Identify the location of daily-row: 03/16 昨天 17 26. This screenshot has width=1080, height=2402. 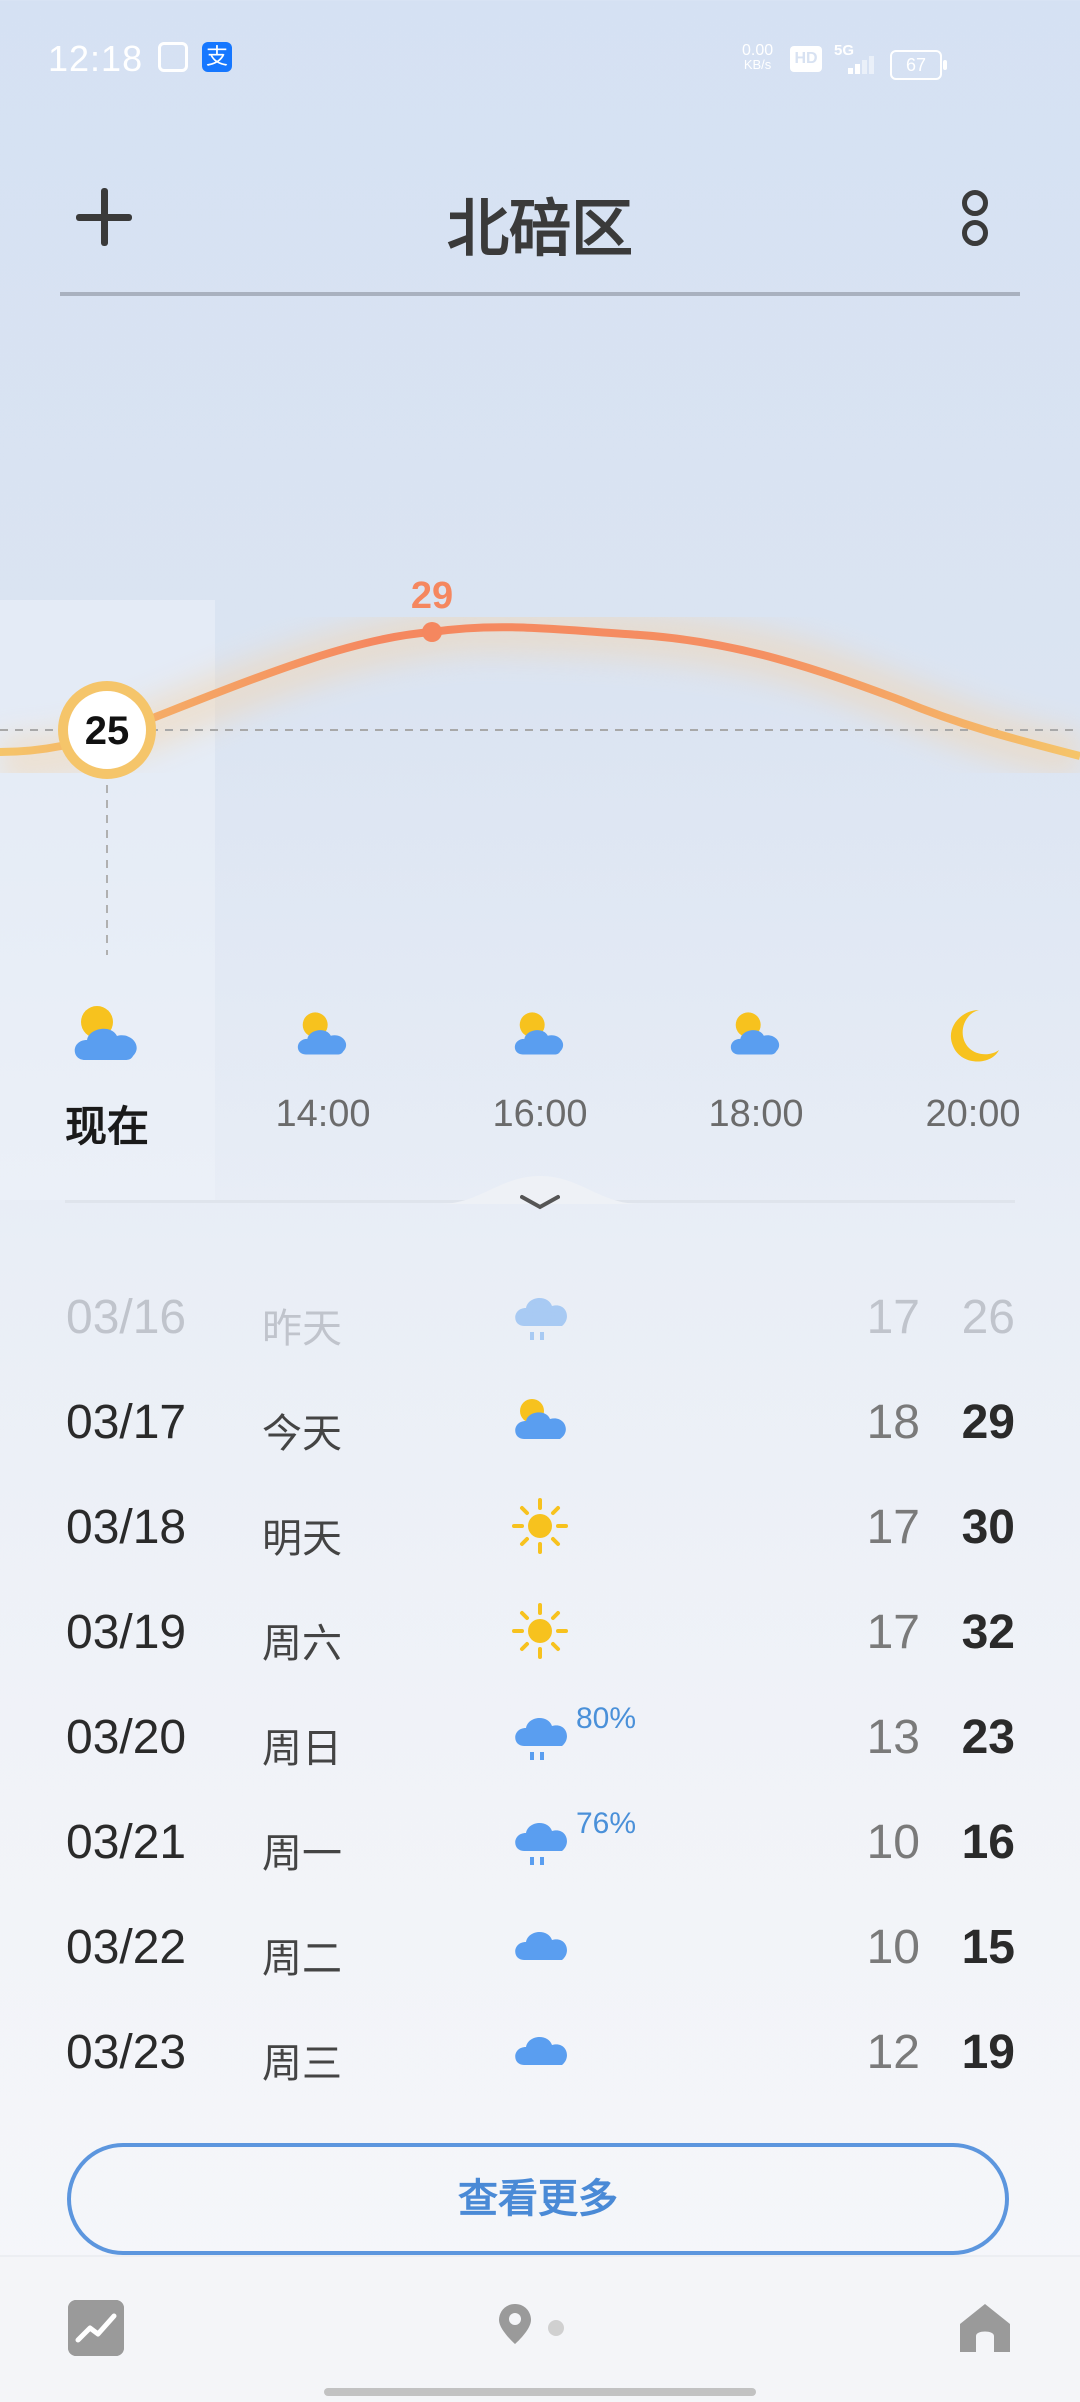
(540, 1312).